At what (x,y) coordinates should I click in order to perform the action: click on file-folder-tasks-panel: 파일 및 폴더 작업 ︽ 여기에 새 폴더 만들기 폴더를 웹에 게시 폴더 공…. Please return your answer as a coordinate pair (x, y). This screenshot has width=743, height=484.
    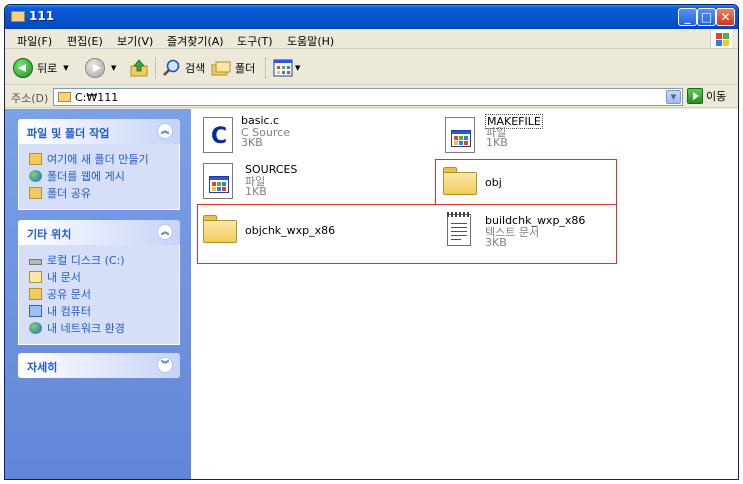
    Looking at the image, I should click on (99, 164).